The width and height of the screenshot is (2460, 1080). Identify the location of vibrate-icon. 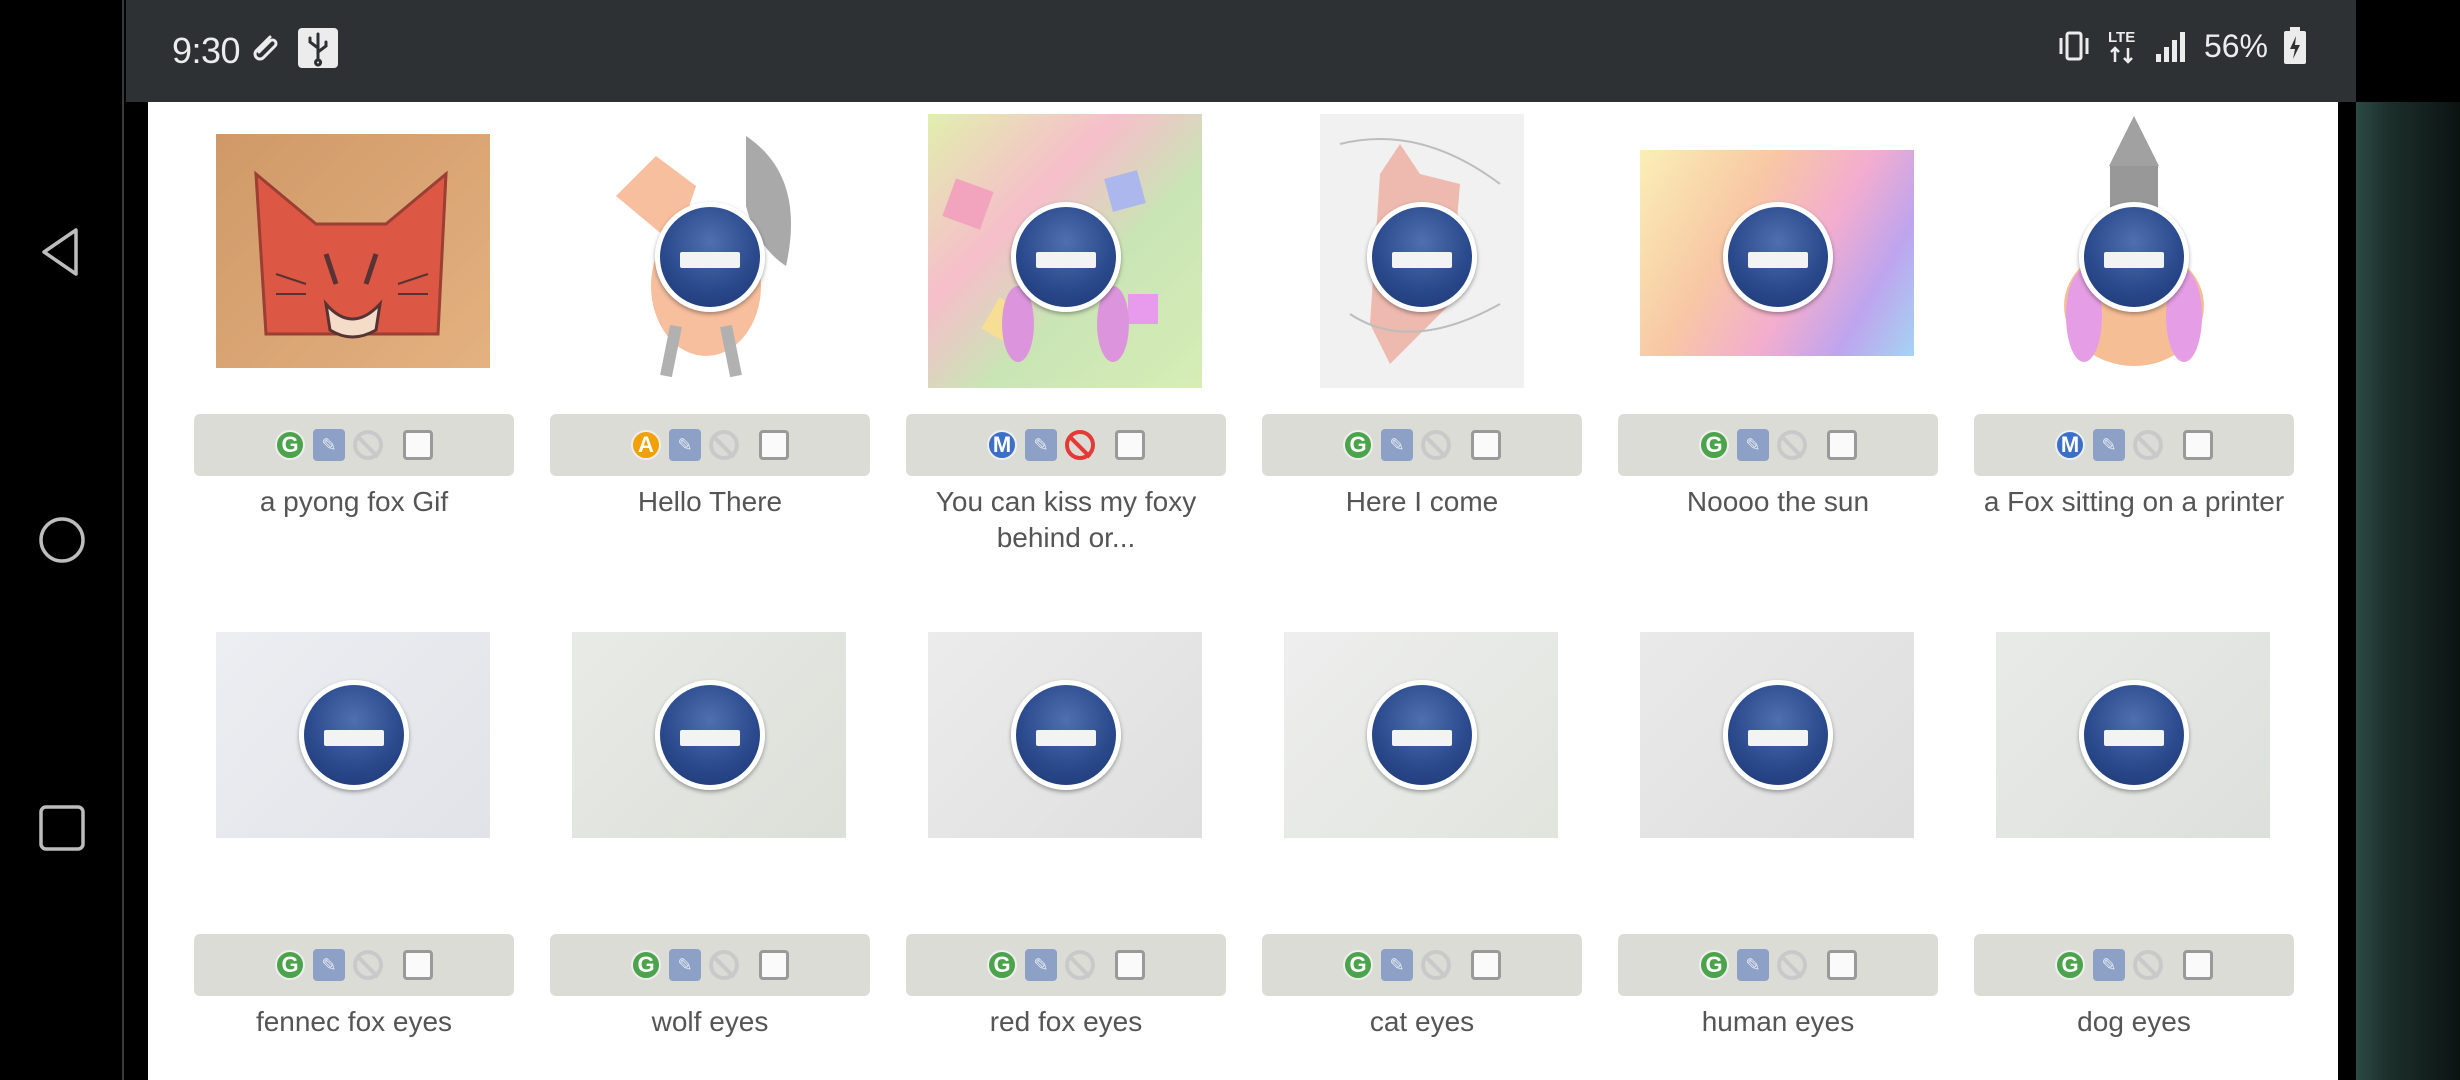
(2074, 46).